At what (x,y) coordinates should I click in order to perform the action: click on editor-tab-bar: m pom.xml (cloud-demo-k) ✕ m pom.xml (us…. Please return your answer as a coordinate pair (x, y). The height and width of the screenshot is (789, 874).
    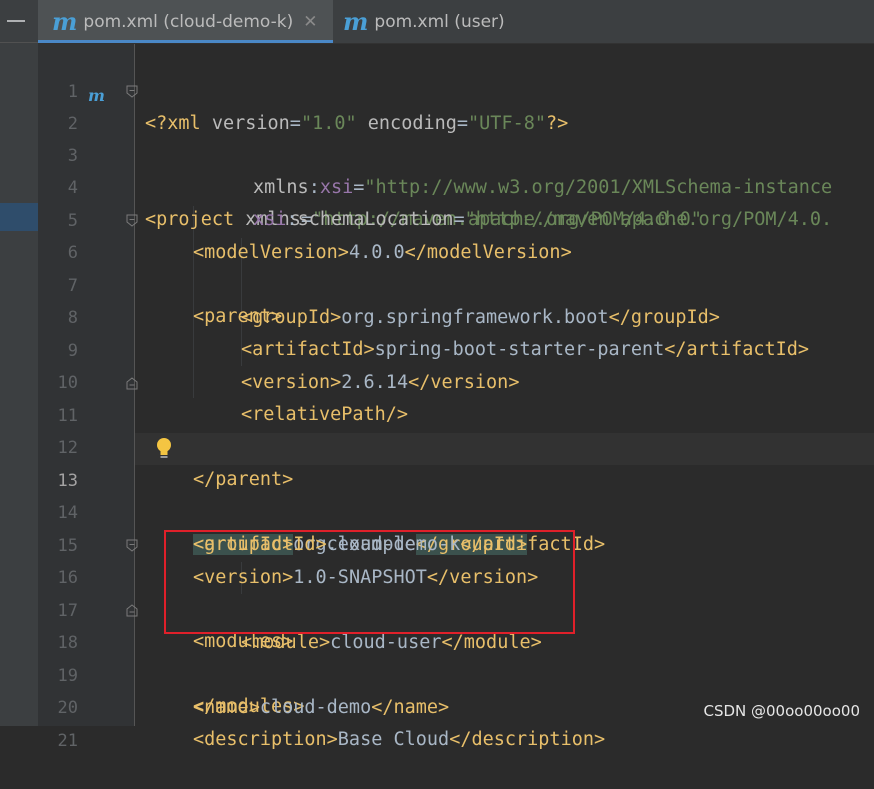
    Looking at the image, I should click on (456, 22).